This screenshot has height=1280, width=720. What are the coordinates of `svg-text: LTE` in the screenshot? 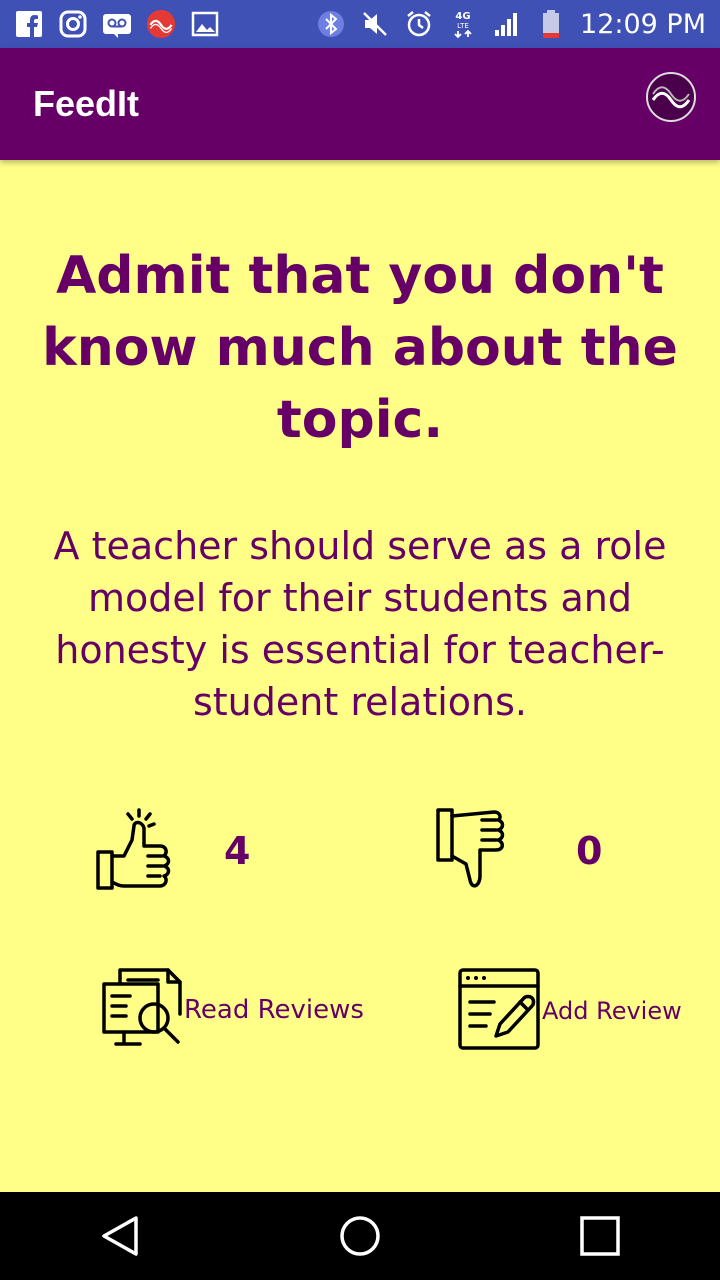 It's located at (463, 26).